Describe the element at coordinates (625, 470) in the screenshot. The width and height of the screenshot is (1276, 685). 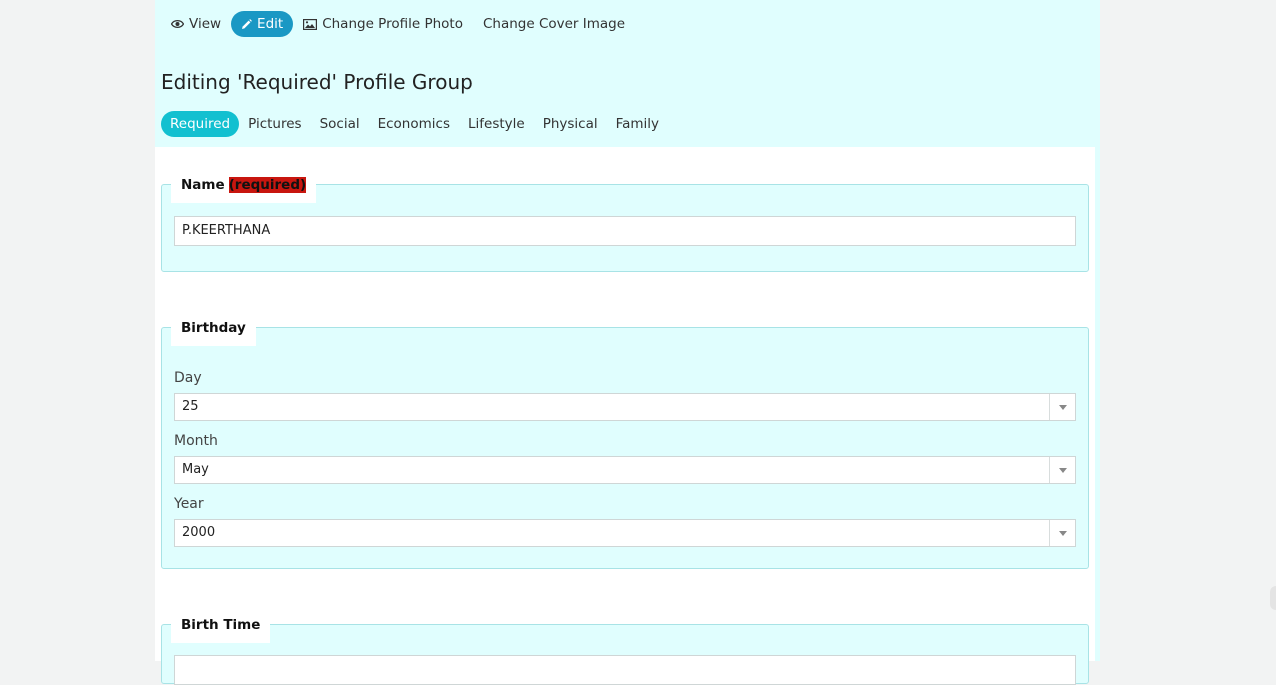
I see `month-select: May` at that location.